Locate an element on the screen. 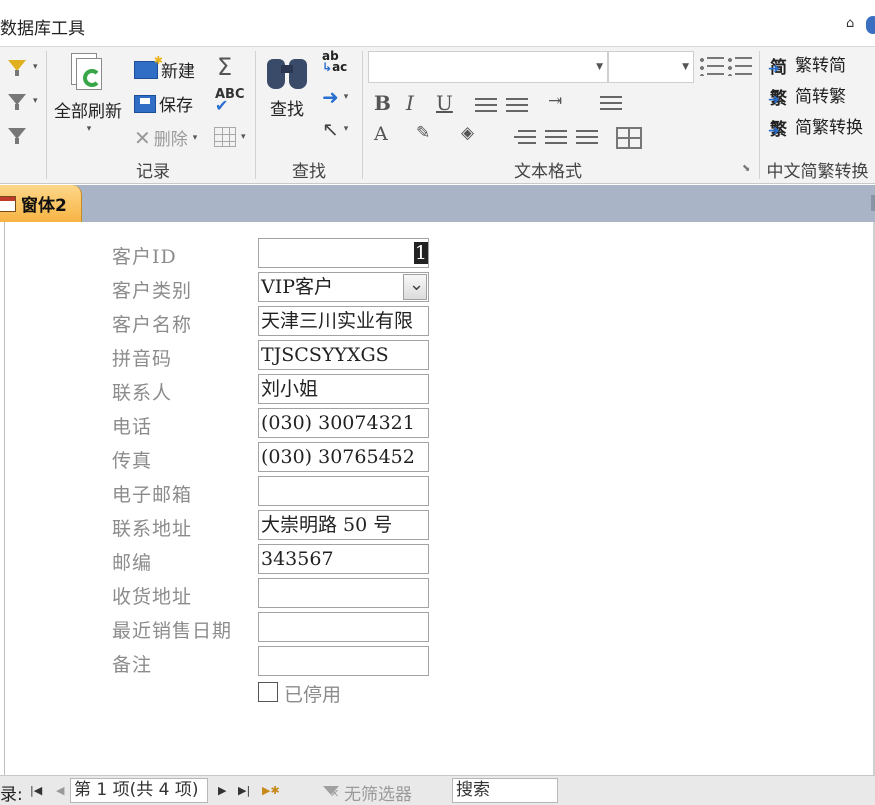 Image resolution: width=875 pixels, height=805 pixels. bold-button: B is located at coordinates (382, 103).